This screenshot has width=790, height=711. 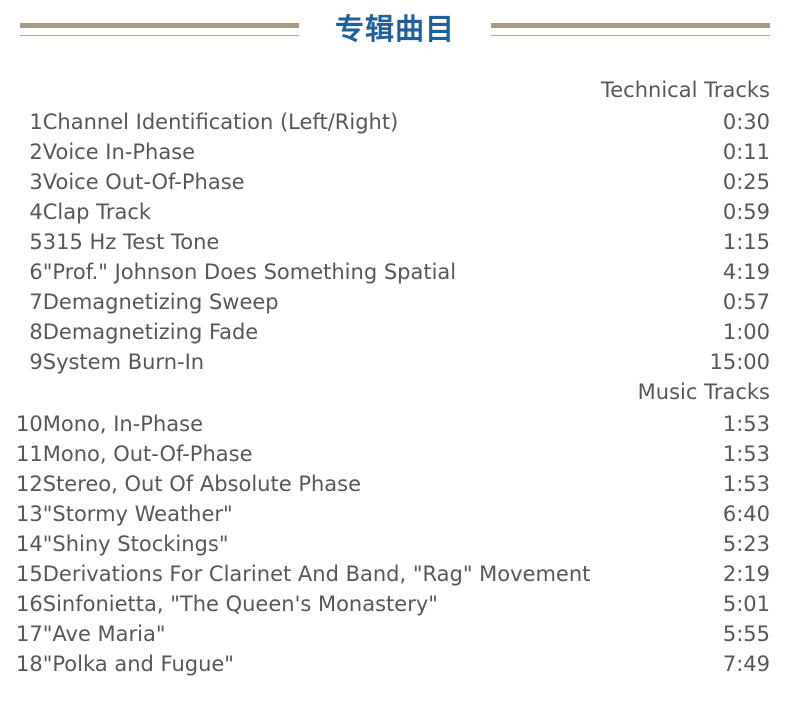 I want to click on track-row: 10 Mono, In-Phase 1:53, so click(x=393, y=427).